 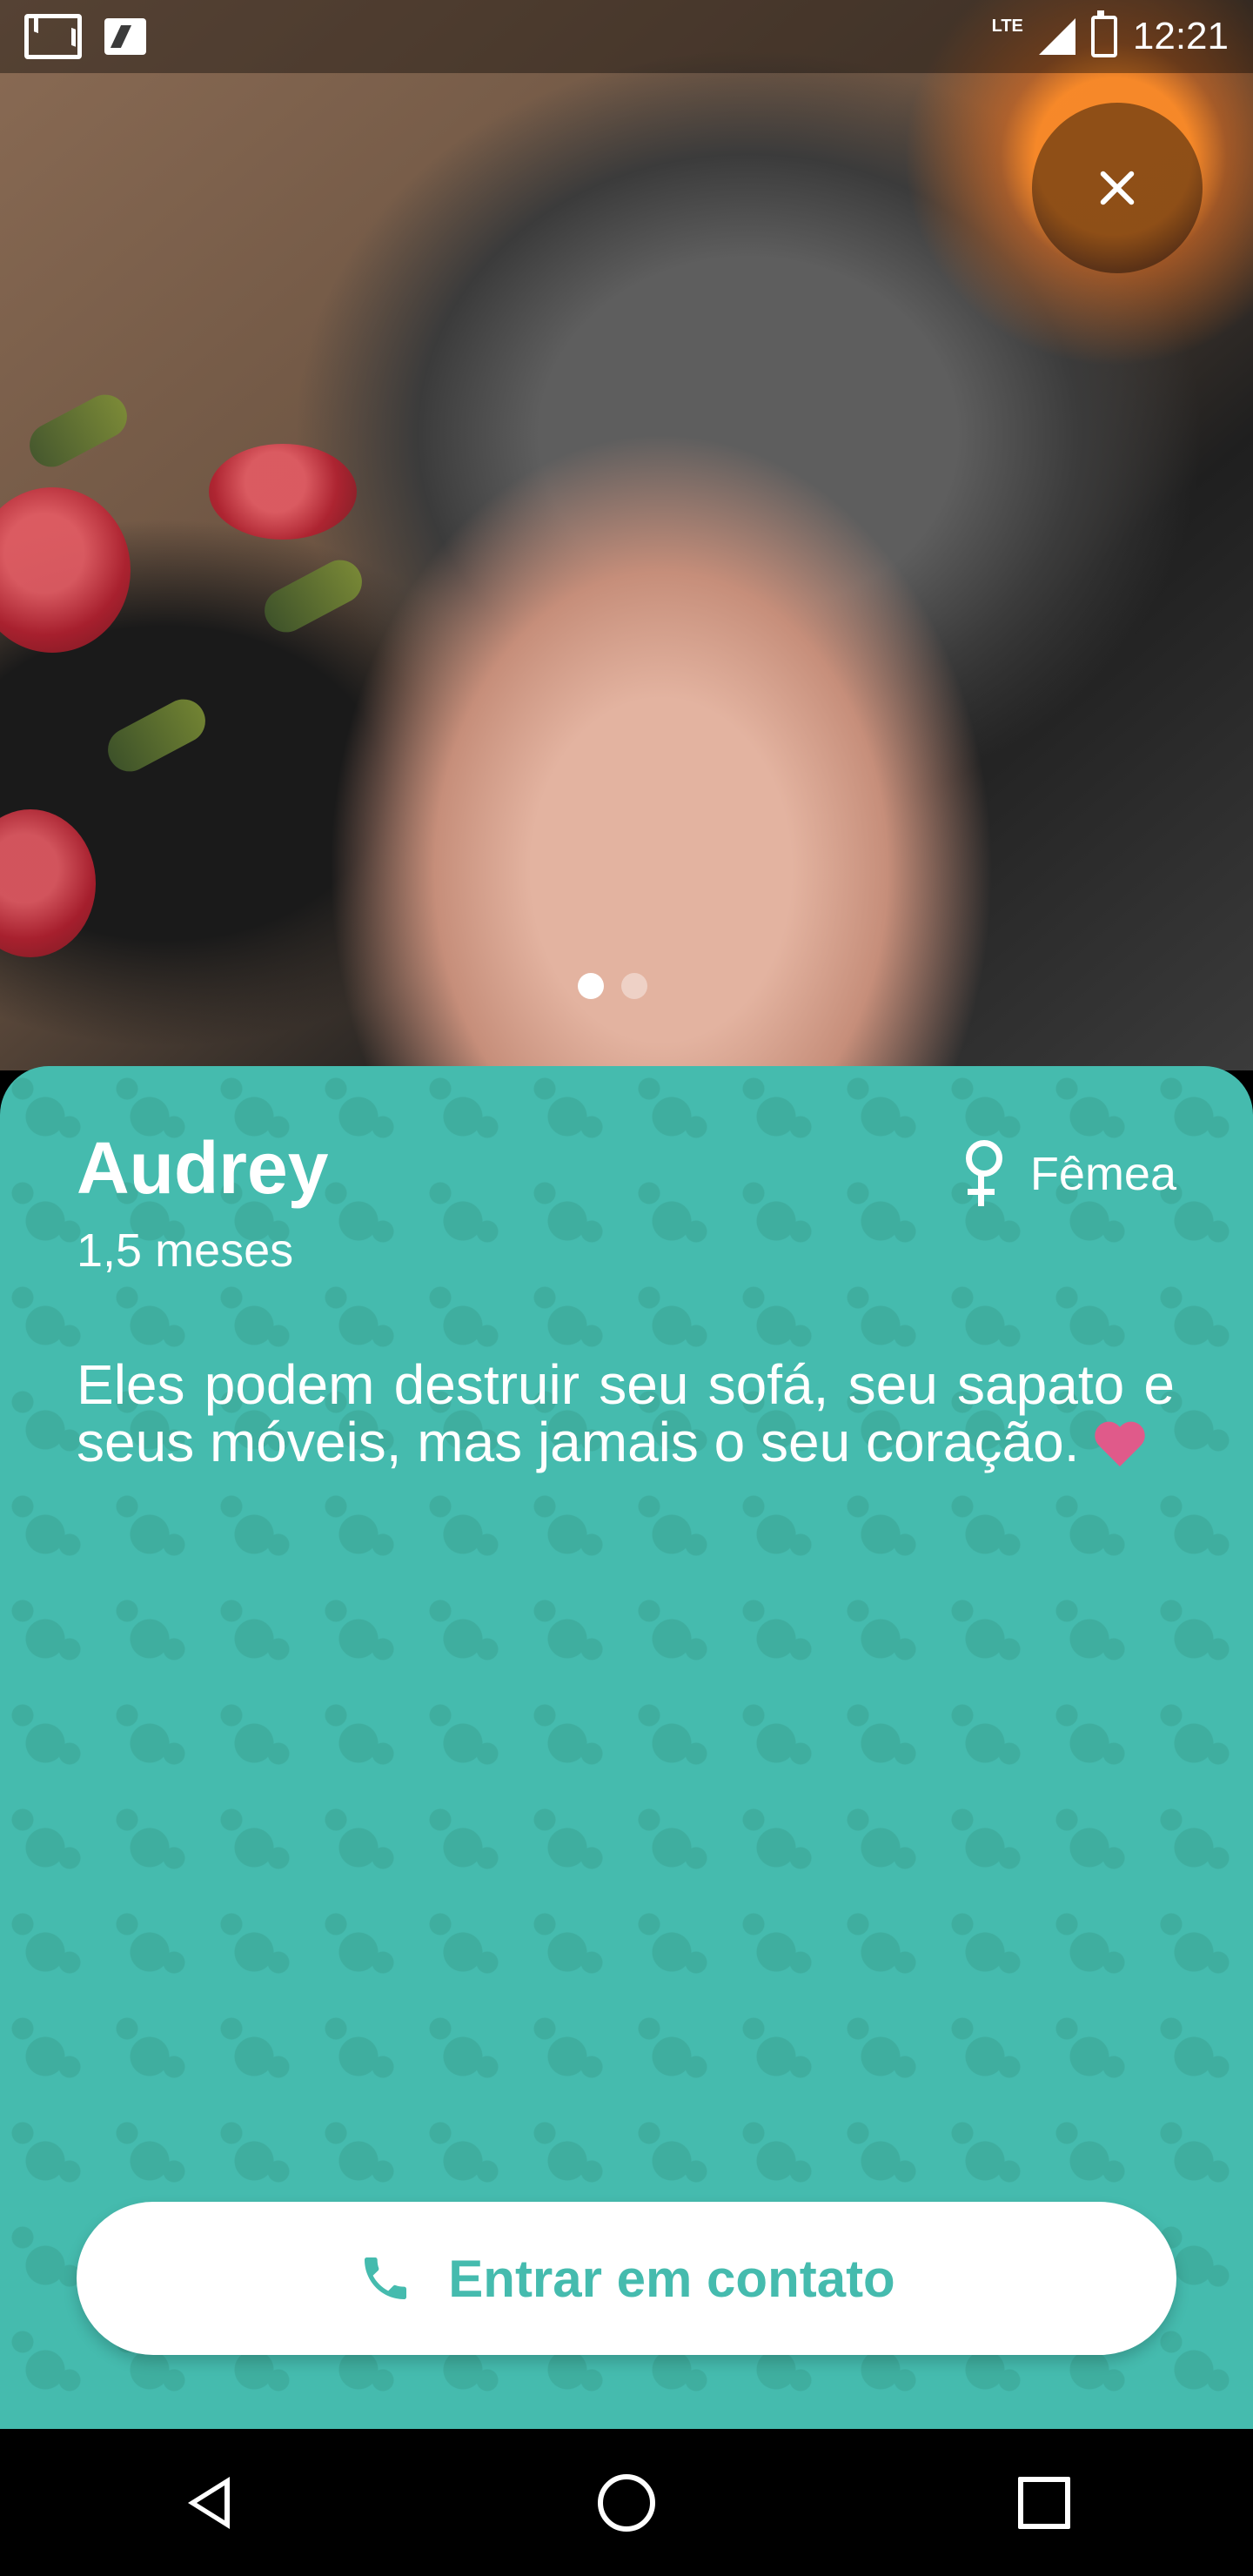 I want to click on navigation-bar, so click(x=626, y=2502).